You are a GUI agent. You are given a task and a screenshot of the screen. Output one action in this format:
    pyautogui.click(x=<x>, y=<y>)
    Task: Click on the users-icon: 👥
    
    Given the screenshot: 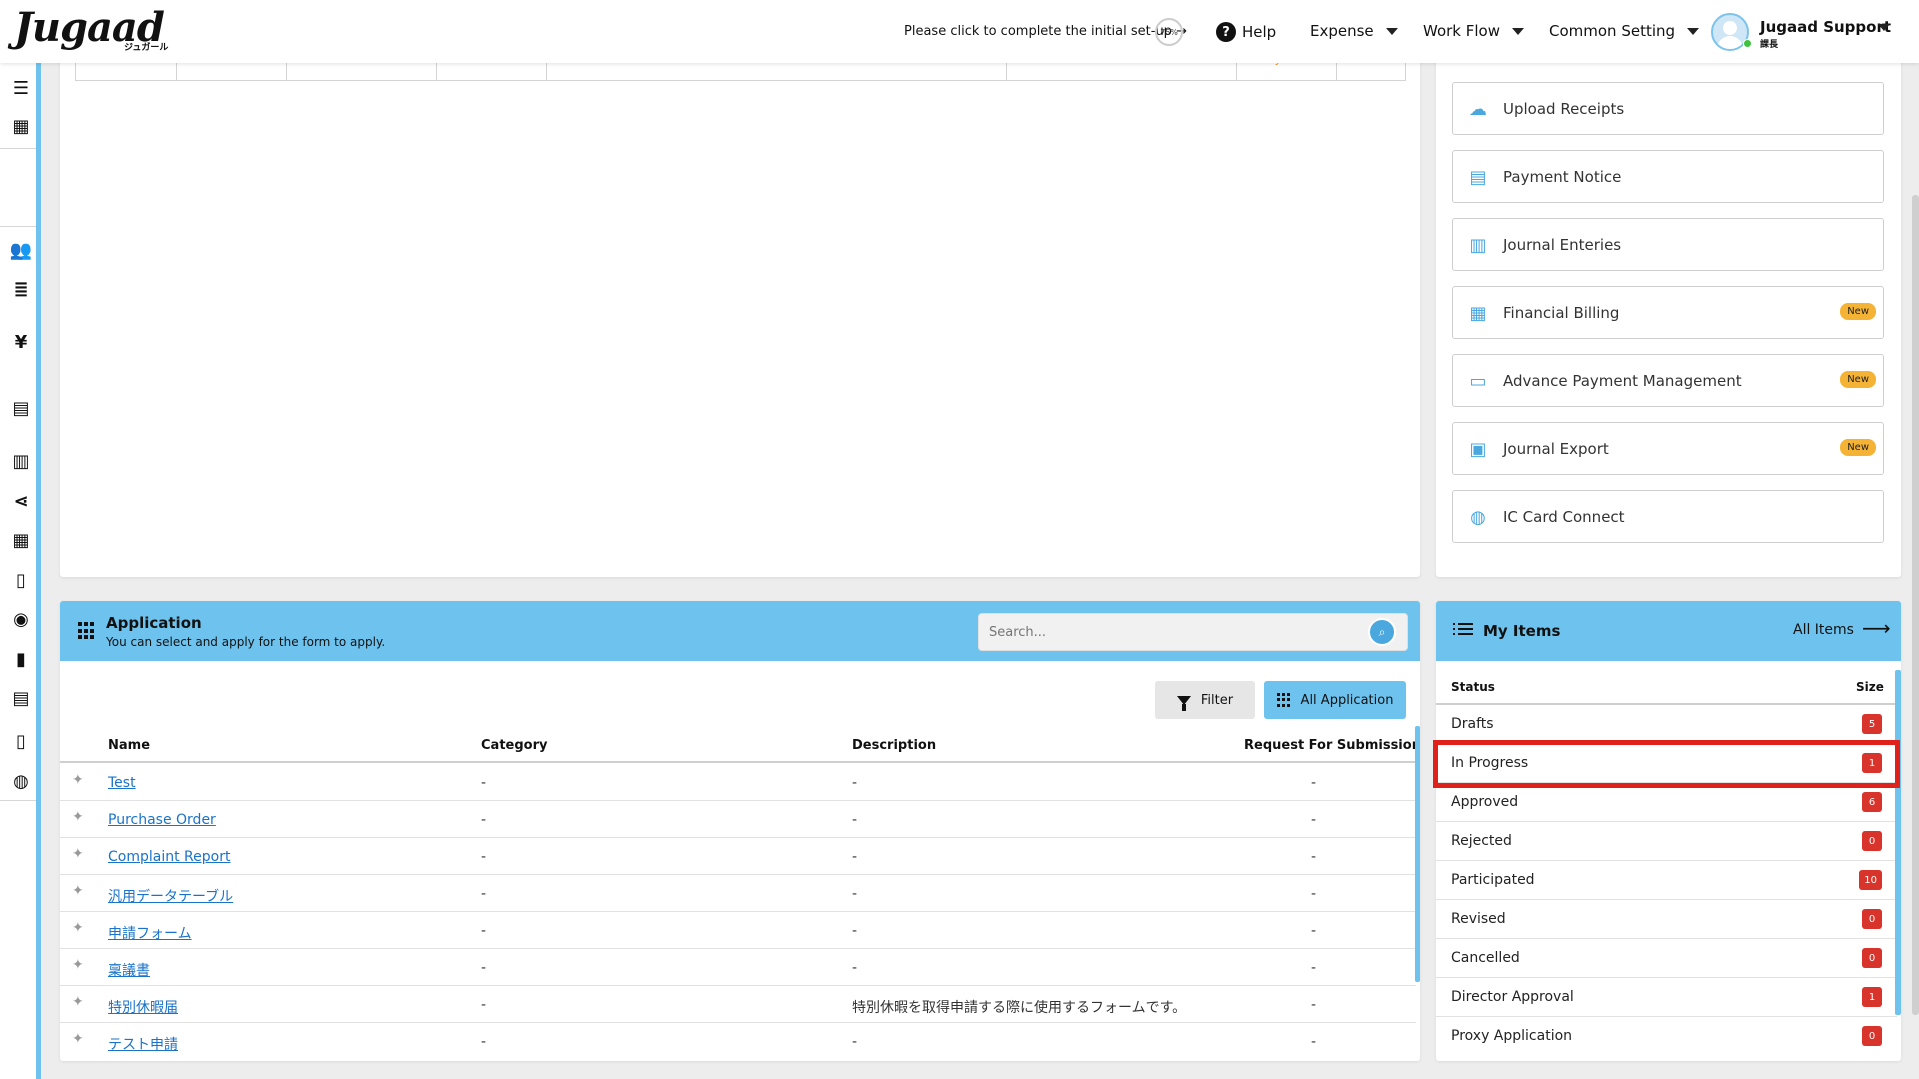 What is the action you would take?
    pyautogui.click(x=21, y=250)
    